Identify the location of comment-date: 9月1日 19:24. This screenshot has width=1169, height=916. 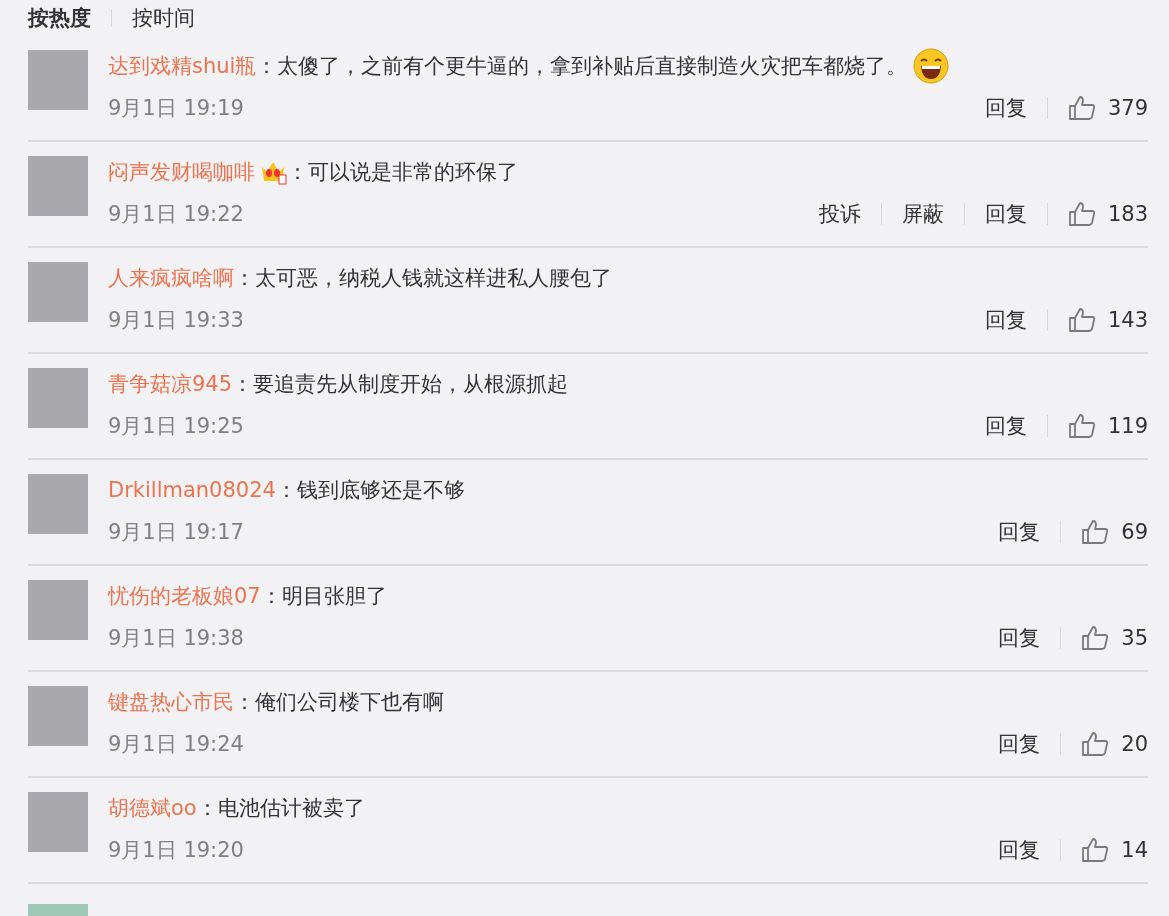
(176, 744).